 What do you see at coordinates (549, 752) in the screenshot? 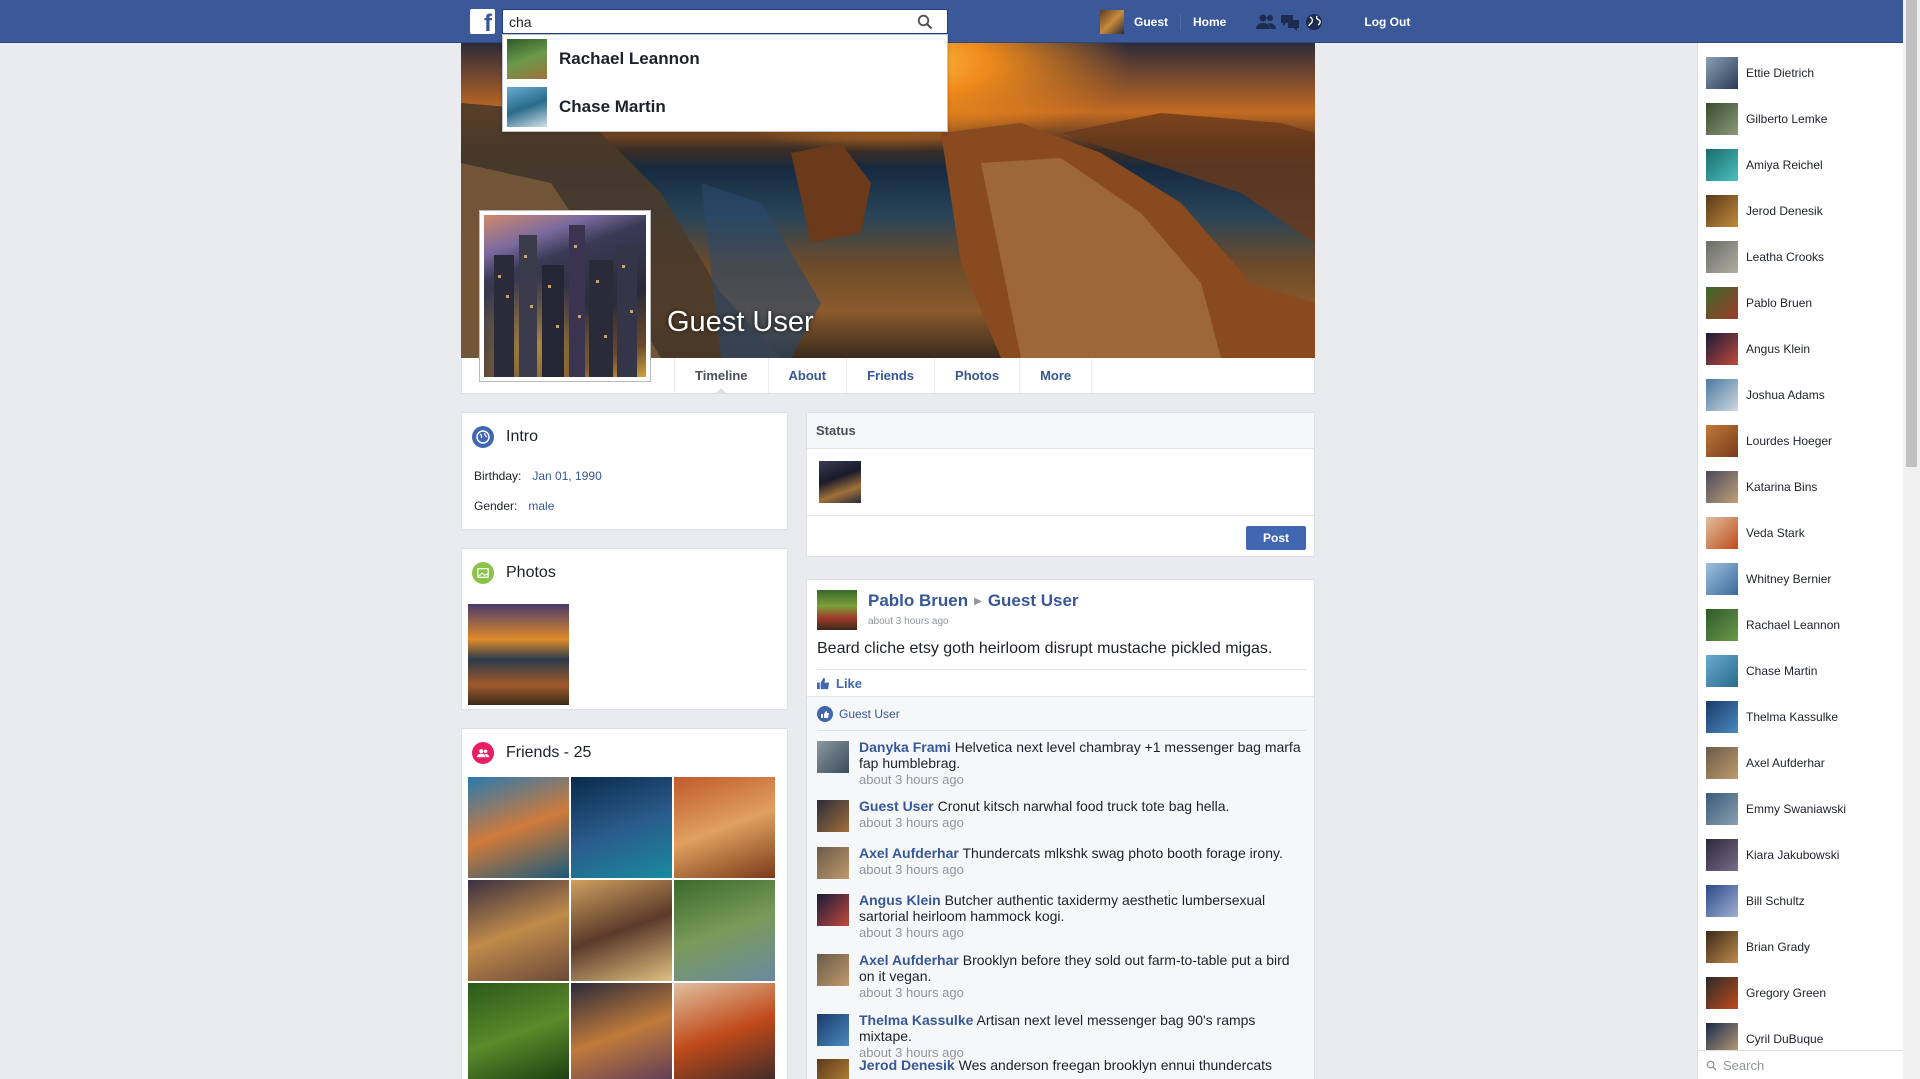
I see `friends-title: Friends - 25` at bounding box center [549, 752].